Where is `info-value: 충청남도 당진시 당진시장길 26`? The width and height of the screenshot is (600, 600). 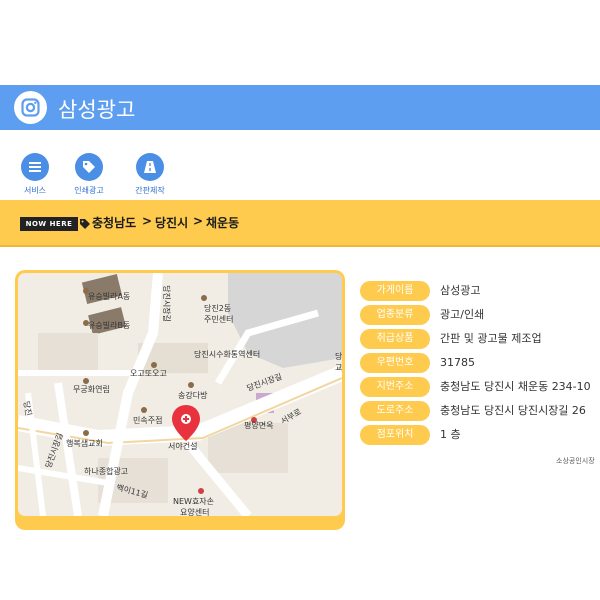 info-value: 충청남도 당진시 당진시장길 26 is located at coordinates (513, 410).